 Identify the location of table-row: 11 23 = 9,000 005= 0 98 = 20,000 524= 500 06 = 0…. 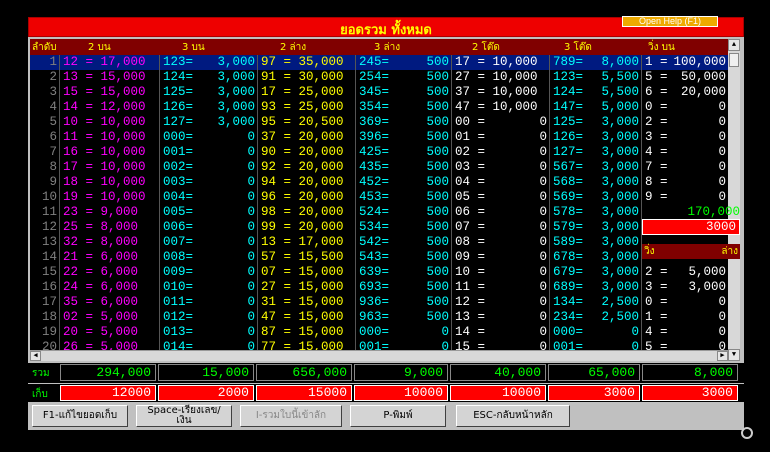
(379, 212).